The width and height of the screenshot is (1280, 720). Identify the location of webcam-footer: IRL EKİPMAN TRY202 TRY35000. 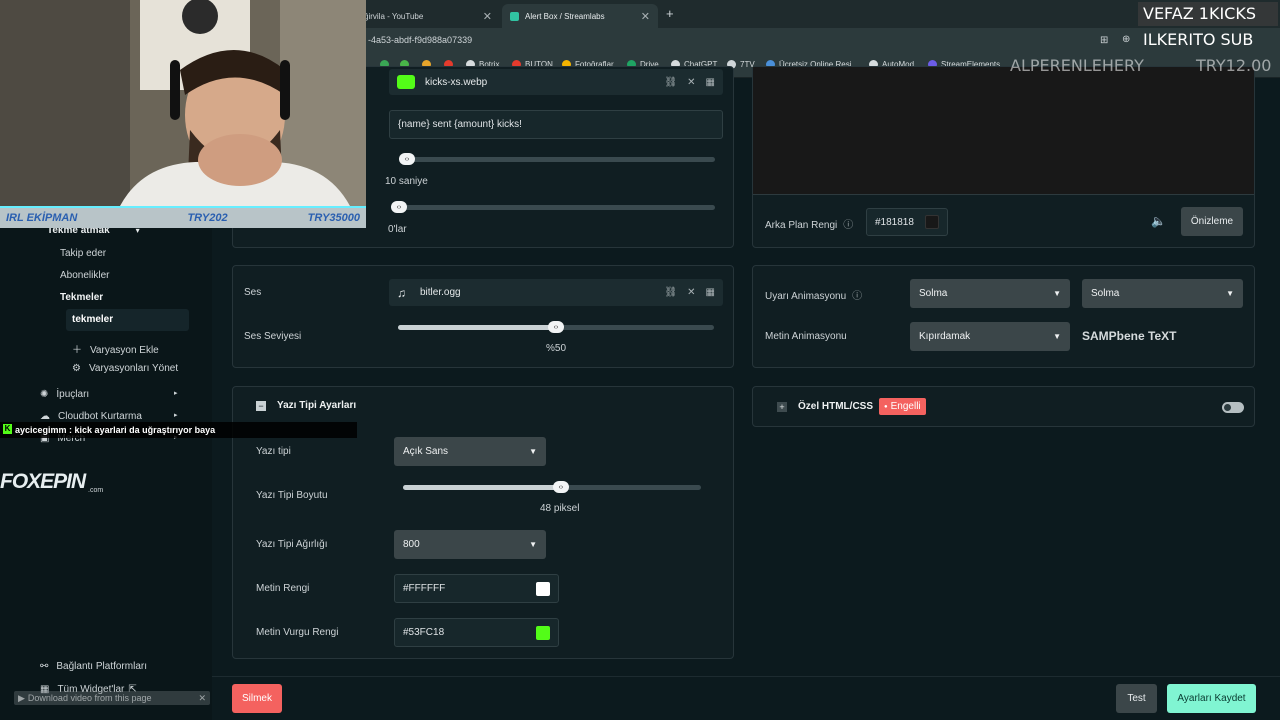
(183, 217).